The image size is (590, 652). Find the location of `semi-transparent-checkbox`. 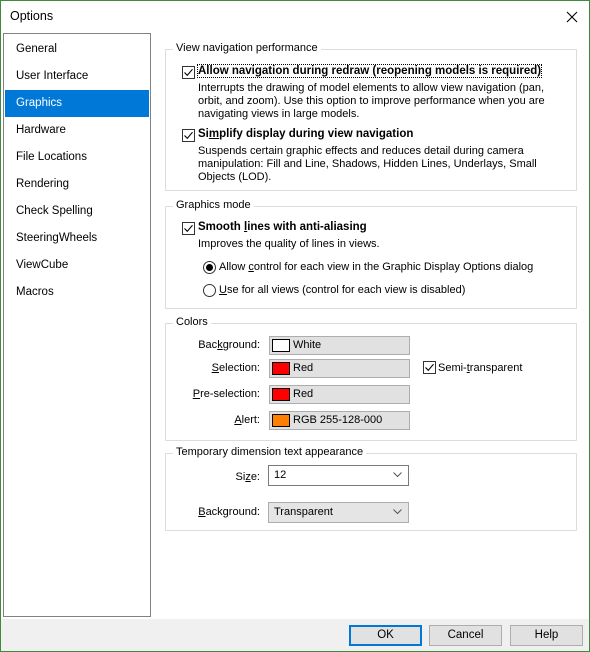

semi-transparent-checkbox is located at coordinates (429, 367).